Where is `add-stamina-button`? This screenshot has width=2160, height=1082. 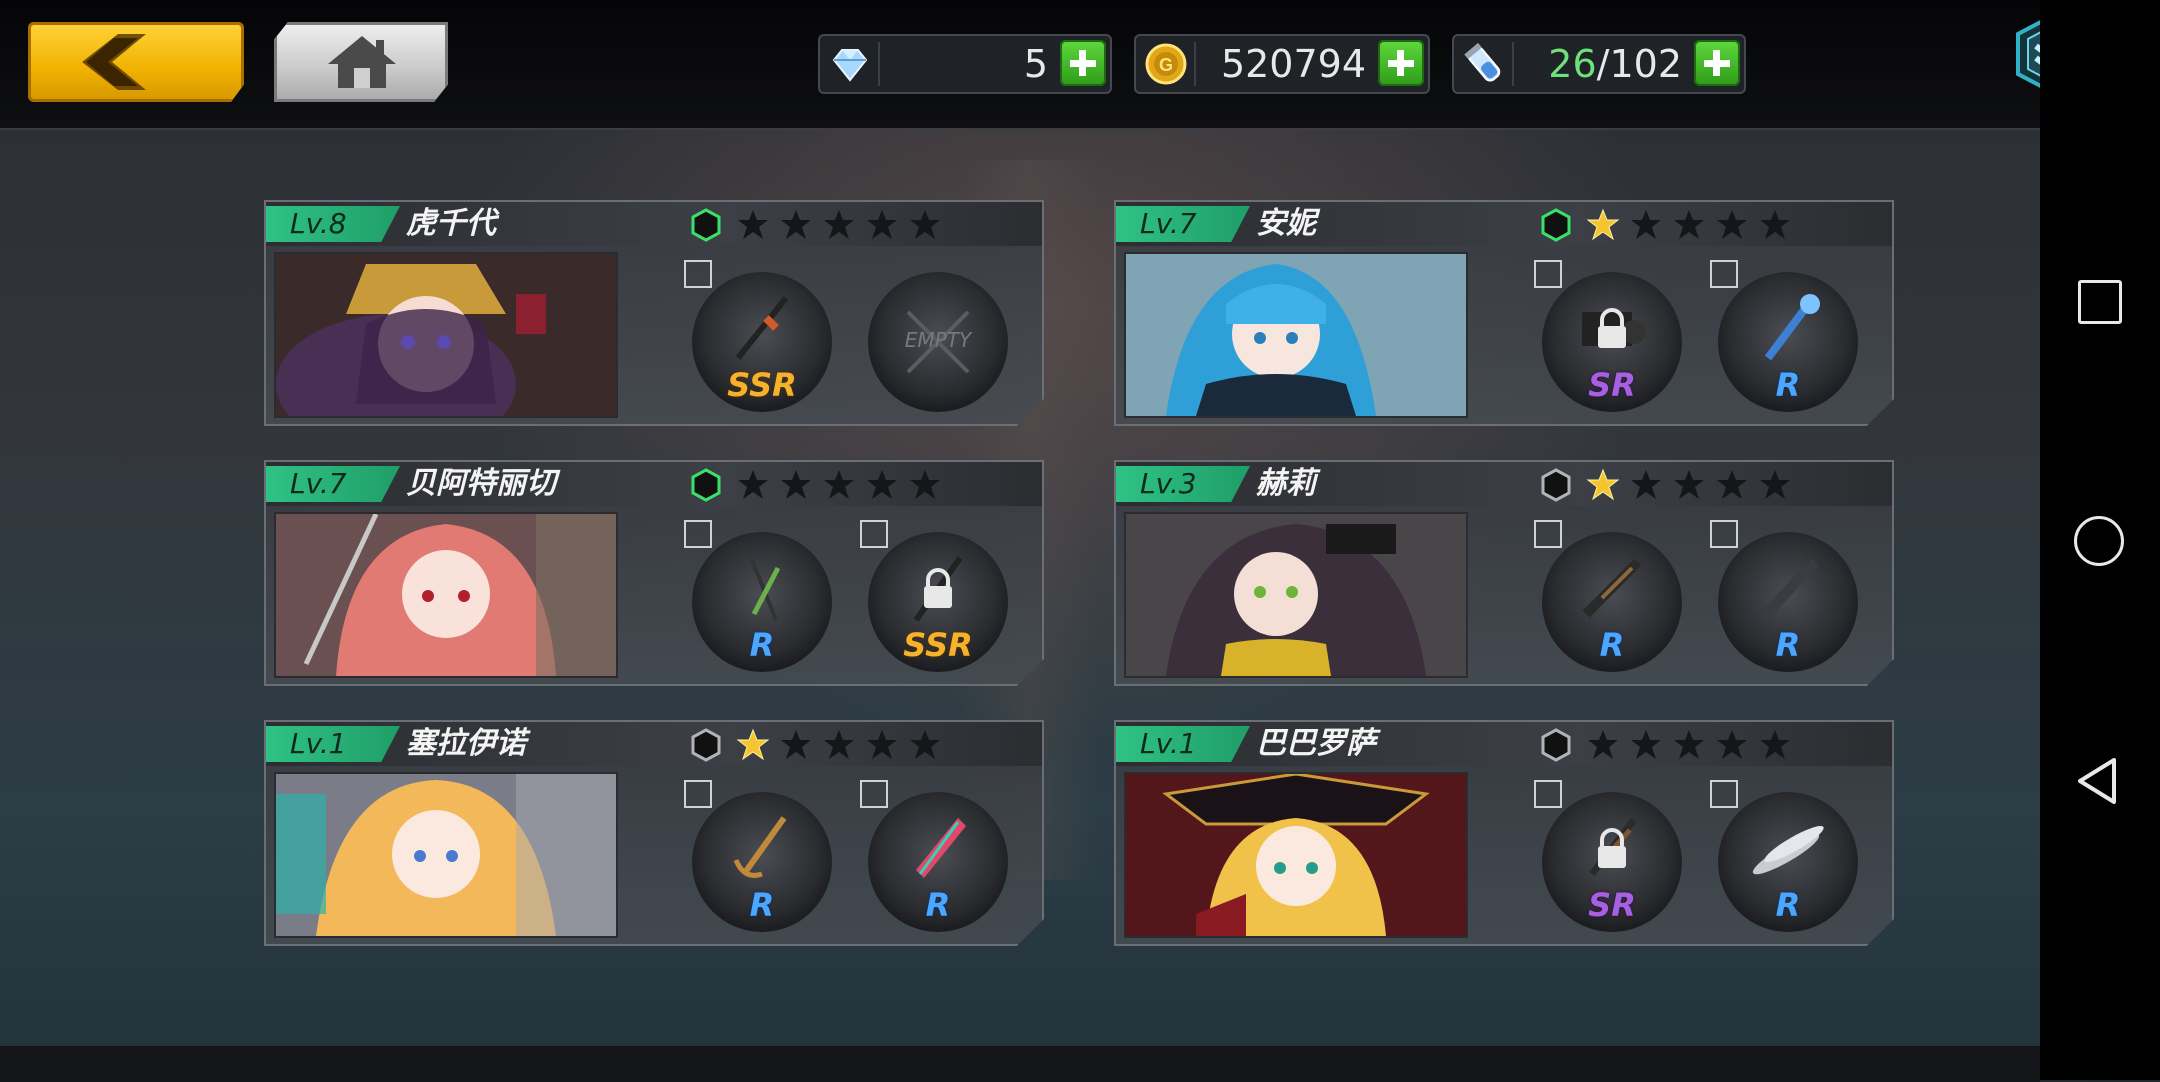
add-stamina-button is located at coordinates (1717, 63).